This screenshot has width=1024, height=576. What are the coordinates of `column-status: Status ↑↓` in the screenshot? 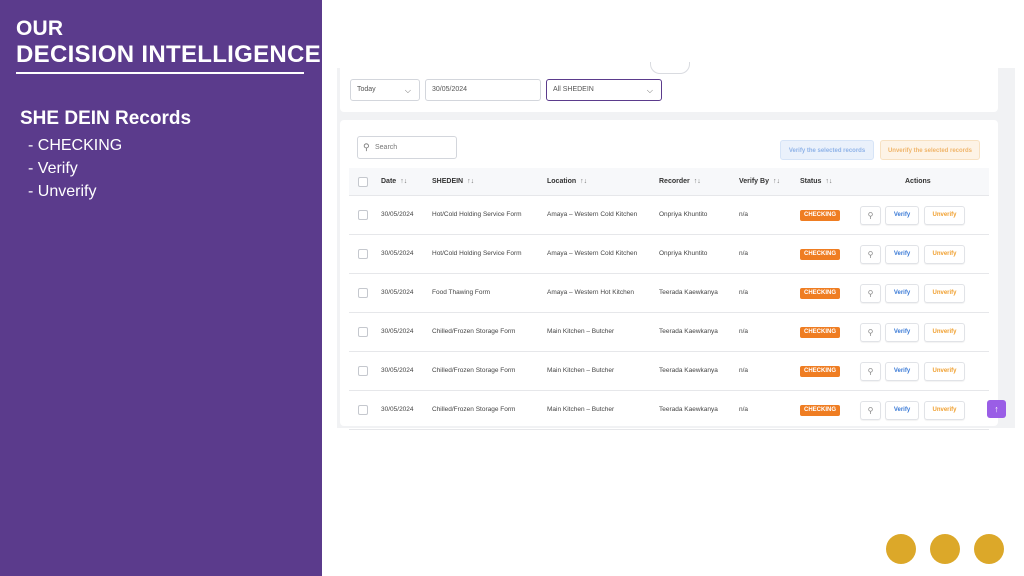 It's located at (816, 182).